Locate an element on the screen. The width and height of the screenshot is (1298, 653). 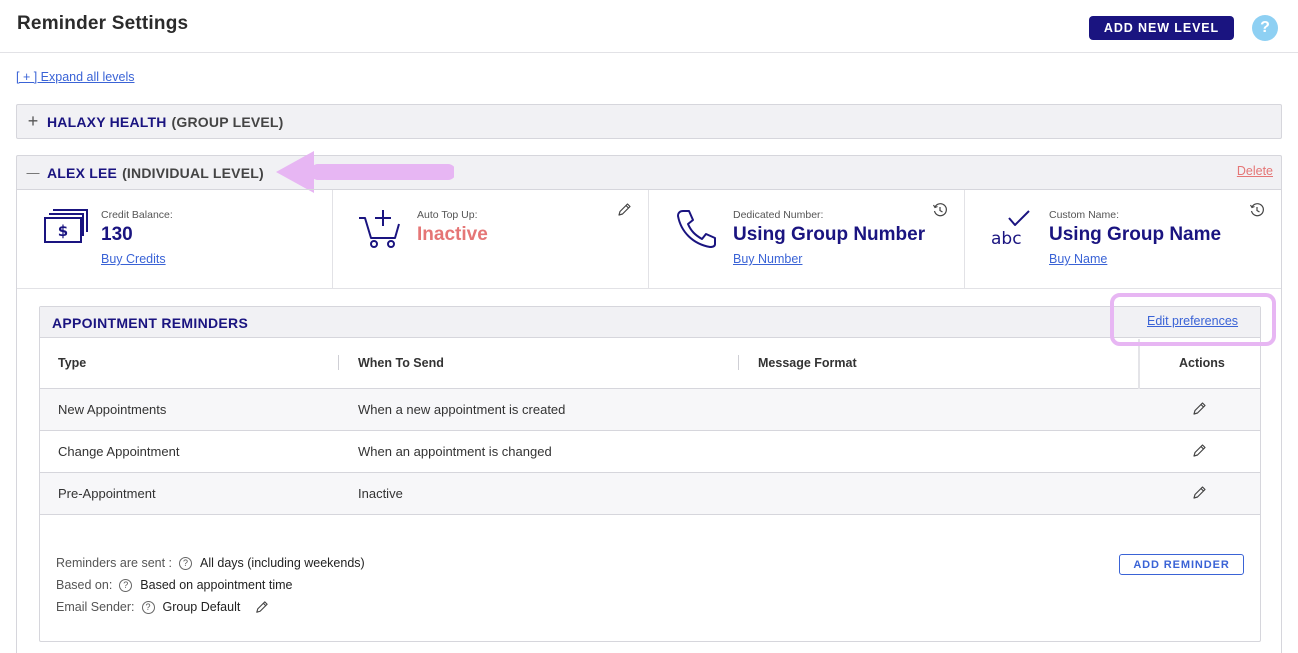
group-level-type: (GROUP LEVEL) is located at coordinates (227, 121).